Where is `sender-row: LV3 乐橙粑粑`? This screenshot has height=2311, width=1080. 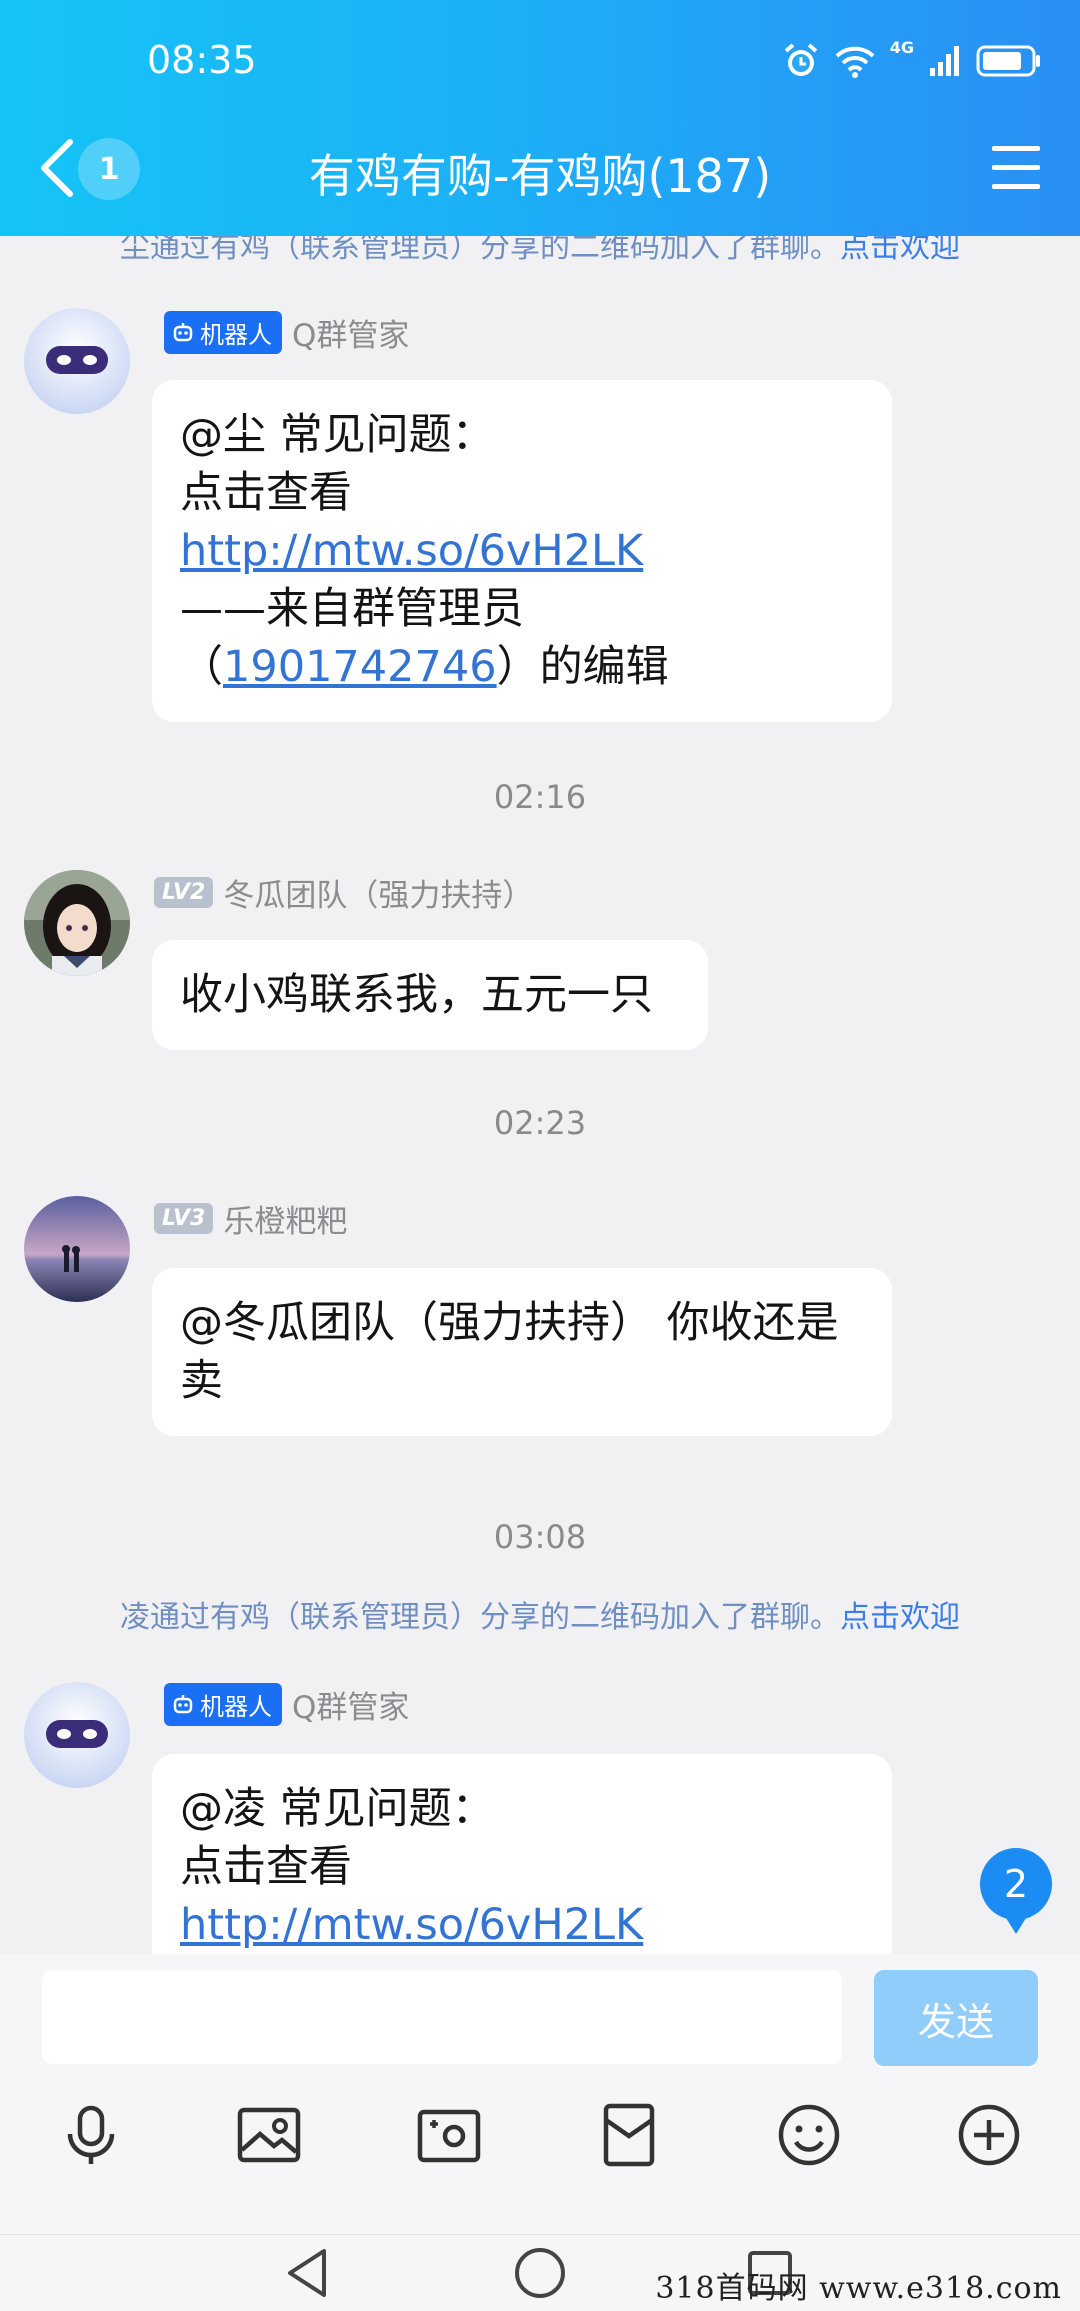 sender-row: LV3 乐橙粑粑 is located at coordinates (250, 1218).